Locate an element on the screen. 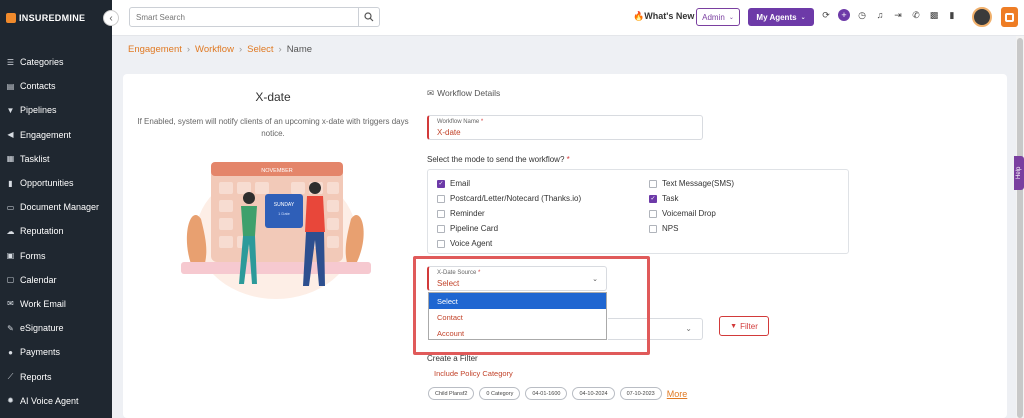 This screenshot has width=1024, height=418. chip-icon: ▩ is located at coordinates (934, 15).